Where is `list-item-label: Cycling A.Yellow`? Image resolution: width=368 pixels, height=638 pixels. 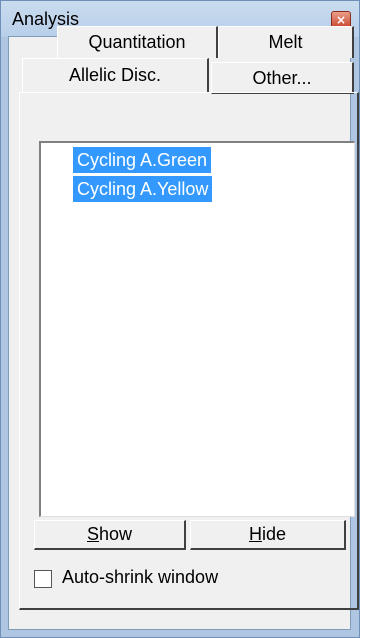
list-item-label: Cycling A.Yellow is located at coordinates (143, 189).